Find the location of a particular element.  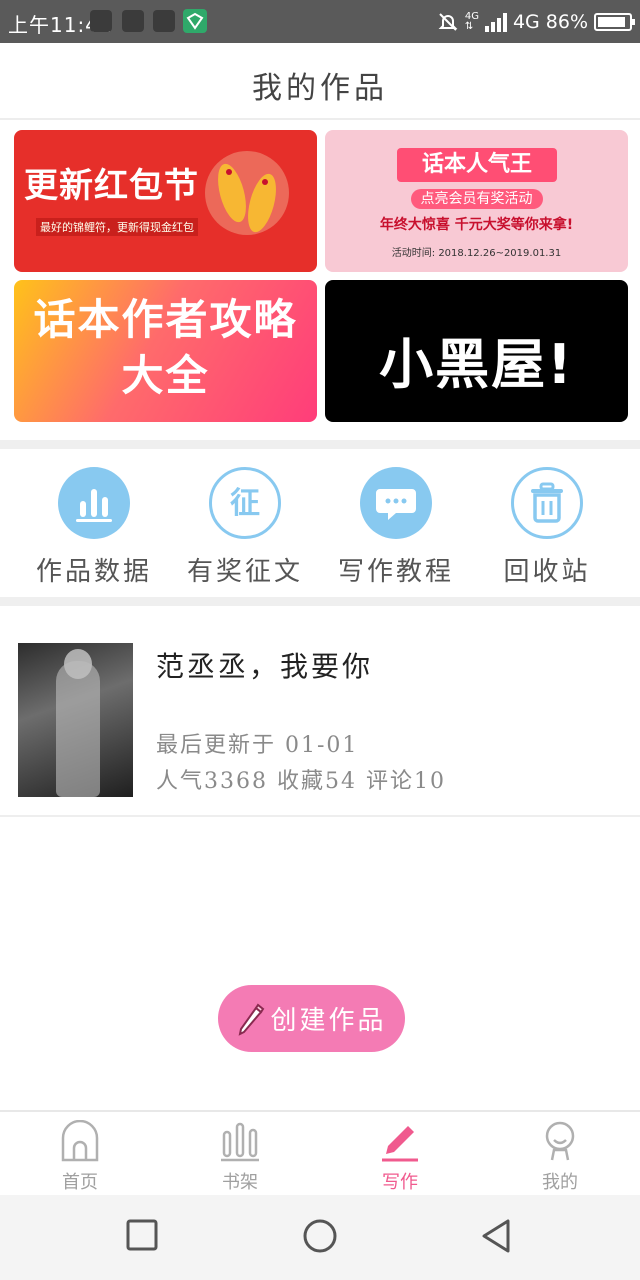

banner-author-guide: 话本作者攻略 大全 is located at coordinates (165, 351).